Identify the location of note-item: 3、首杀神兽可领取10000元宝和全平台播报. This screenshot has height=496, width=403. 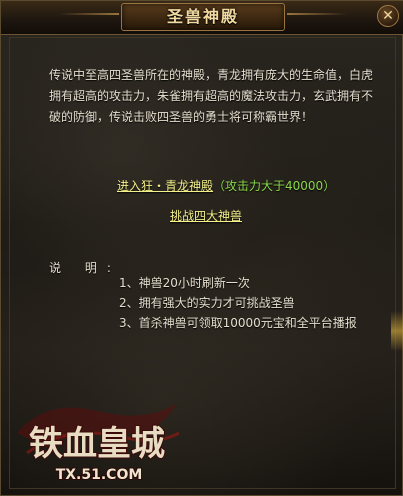
(238, 323).